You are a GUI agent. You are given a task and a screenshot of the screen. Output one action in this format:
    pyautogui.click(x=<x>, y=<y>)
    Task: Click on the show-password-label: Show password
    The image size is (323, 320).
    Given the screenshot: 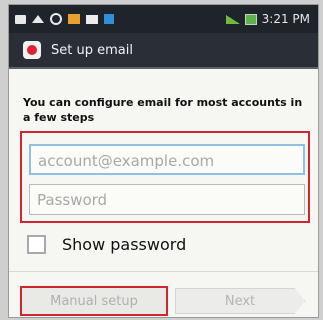 What is the action you would take?
    pyautogui.click(x=124, y=244)
    